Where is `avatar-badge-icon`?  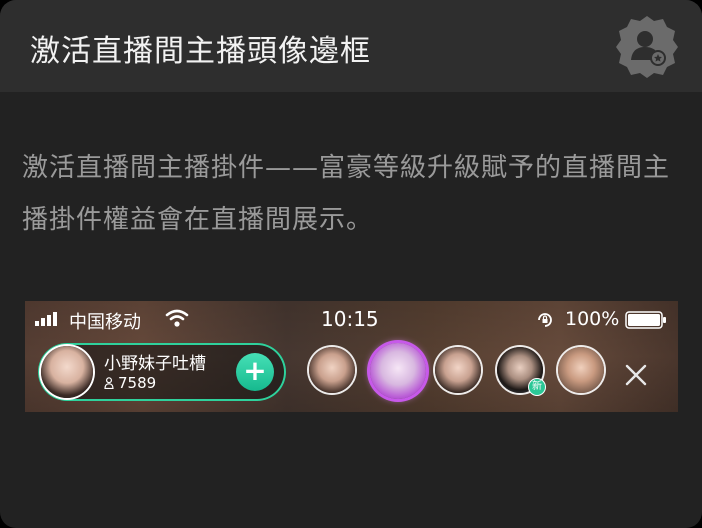
avatar-badge-icon is located at coordinates (647, 47).